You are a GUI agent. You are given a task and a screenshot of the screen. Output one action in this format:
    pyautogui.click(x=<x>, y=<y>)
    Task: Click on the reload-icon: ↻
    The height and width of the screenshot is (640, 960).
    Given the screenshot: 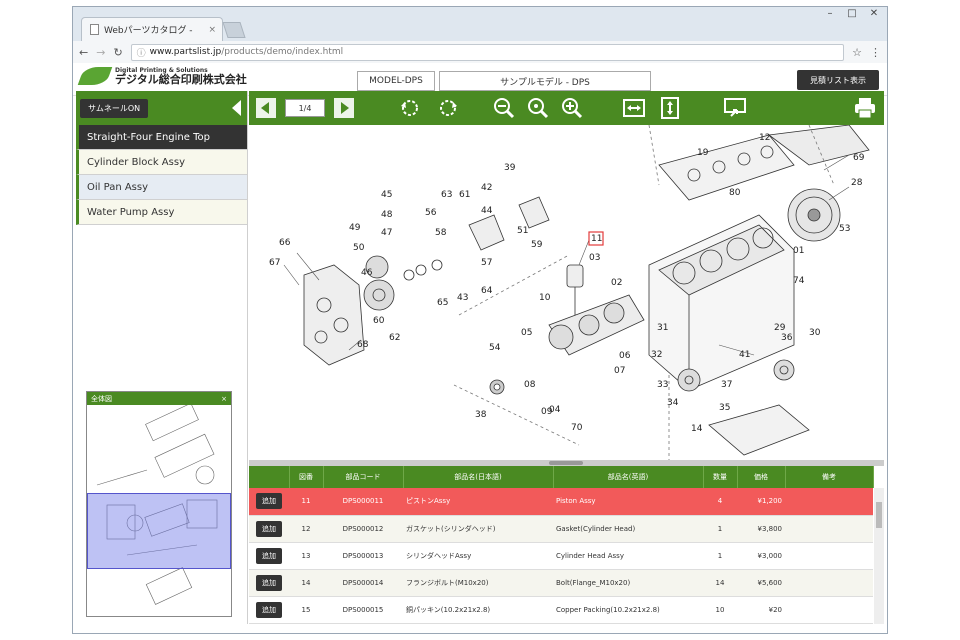 What is the action you would take?
    pyautogui.click(x=117, y=52)
    